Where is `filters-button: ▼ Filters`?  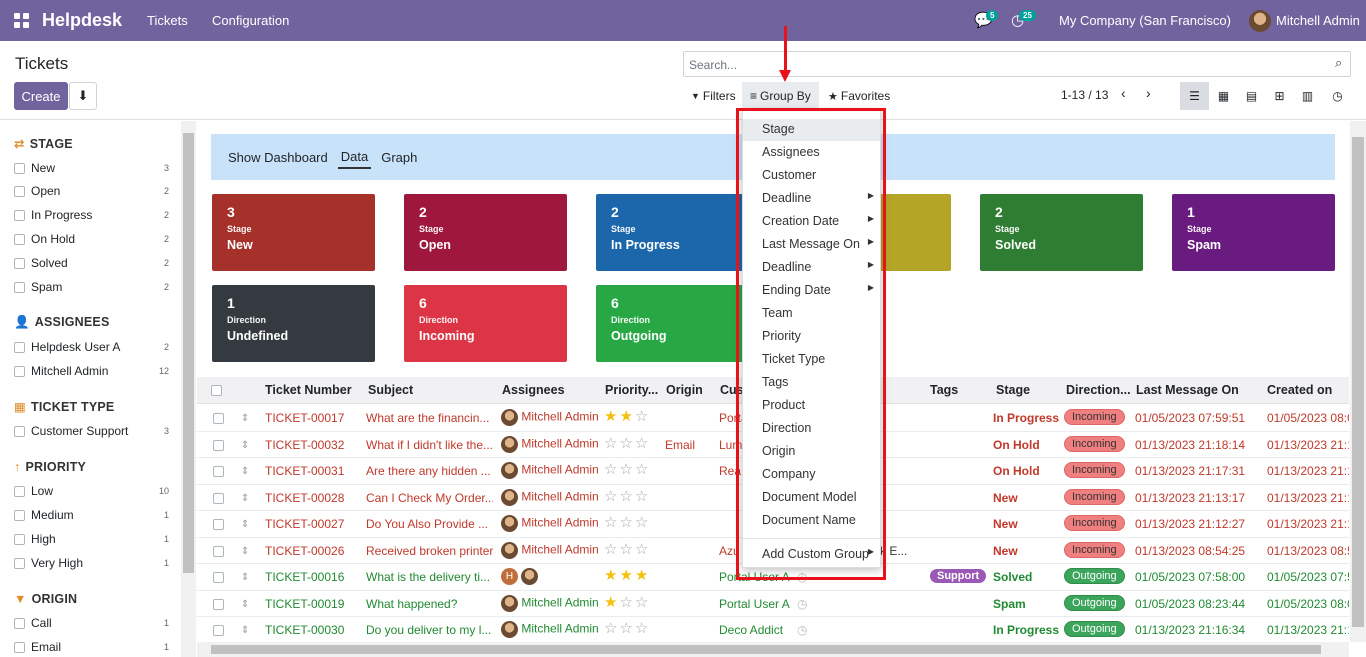 filters-button: ▼ Filters is located at coordinates (713, 96).